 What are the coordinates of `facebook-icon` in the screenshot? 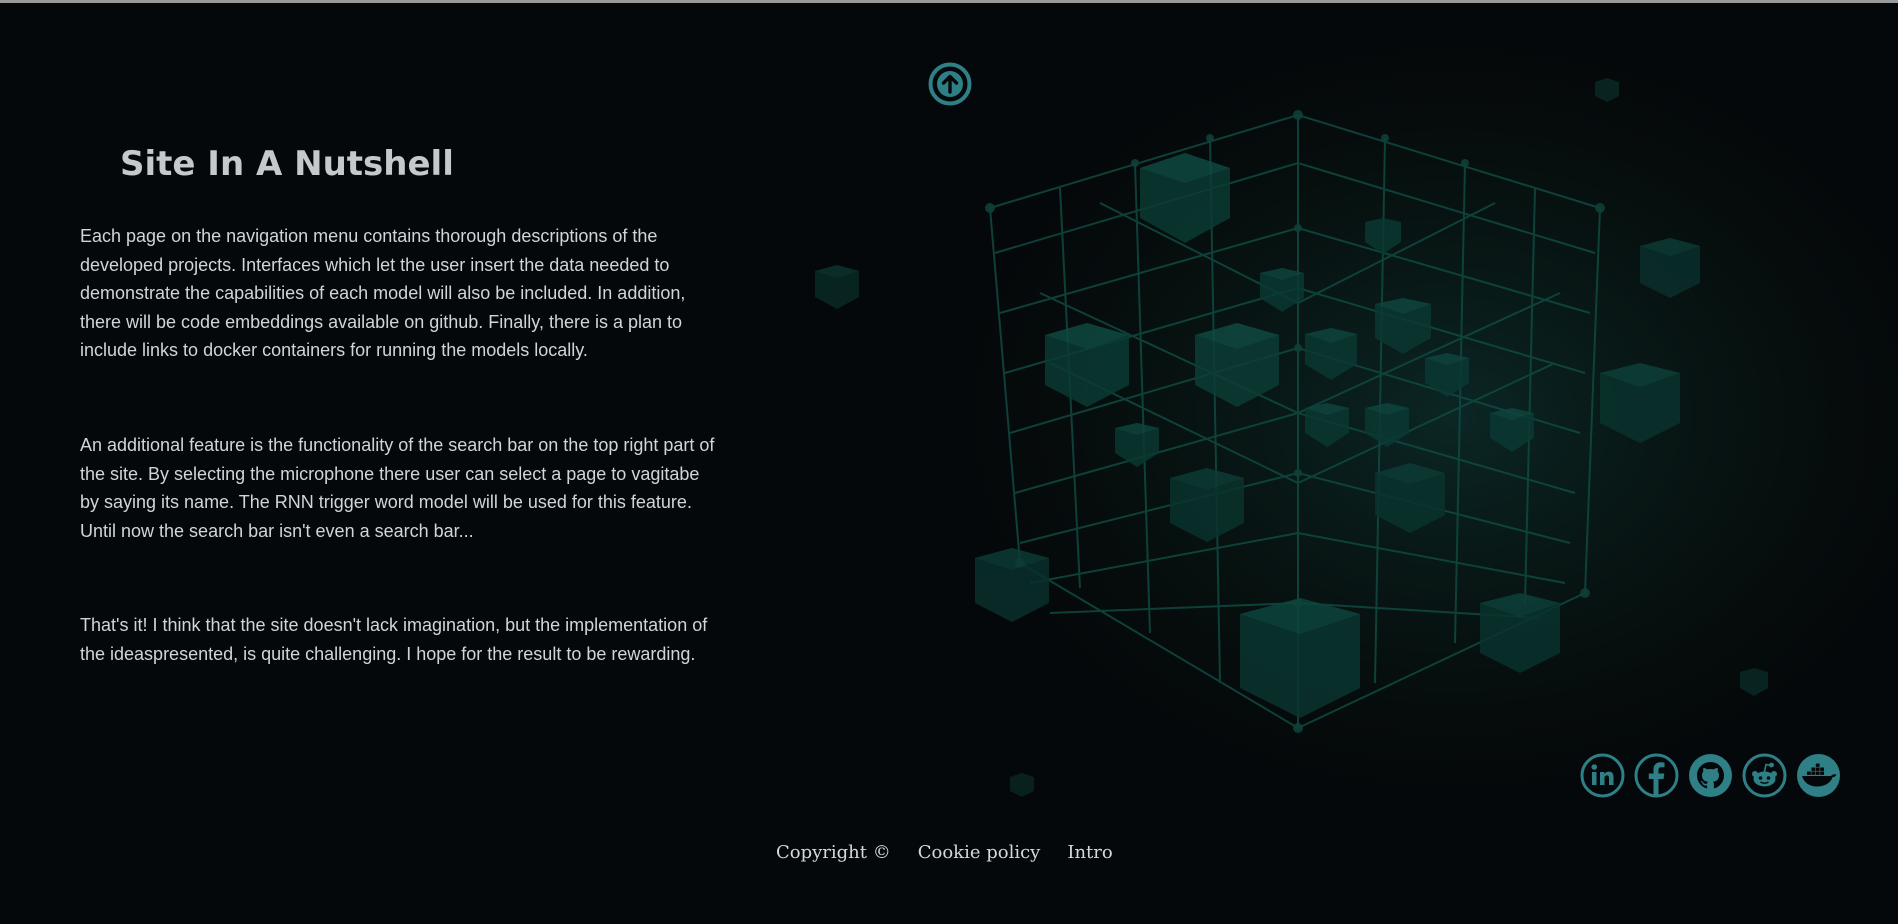 It's located at (1656, 775).